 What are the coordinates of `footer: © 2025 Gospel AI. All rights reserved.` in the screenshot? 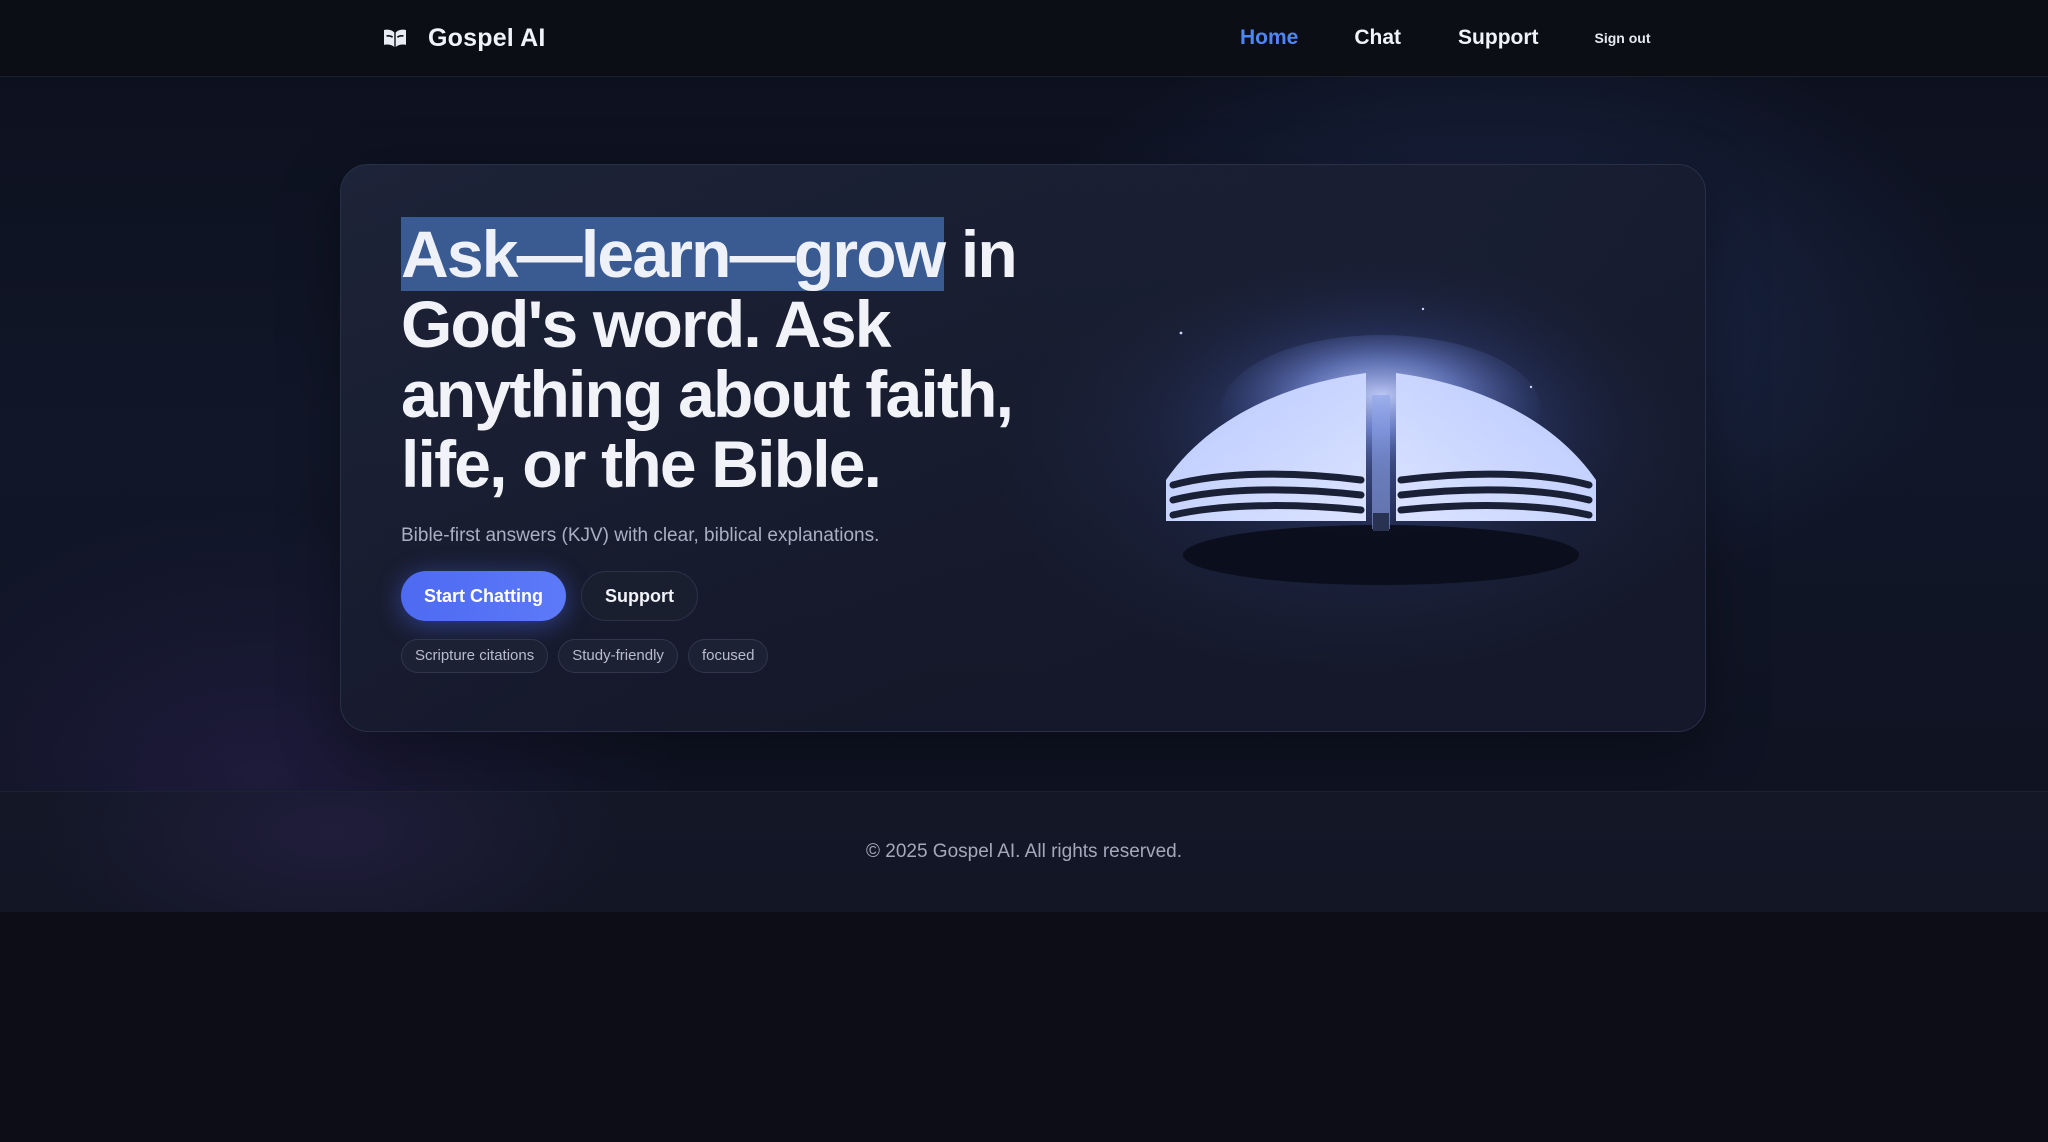 It's located at (1024, 852).